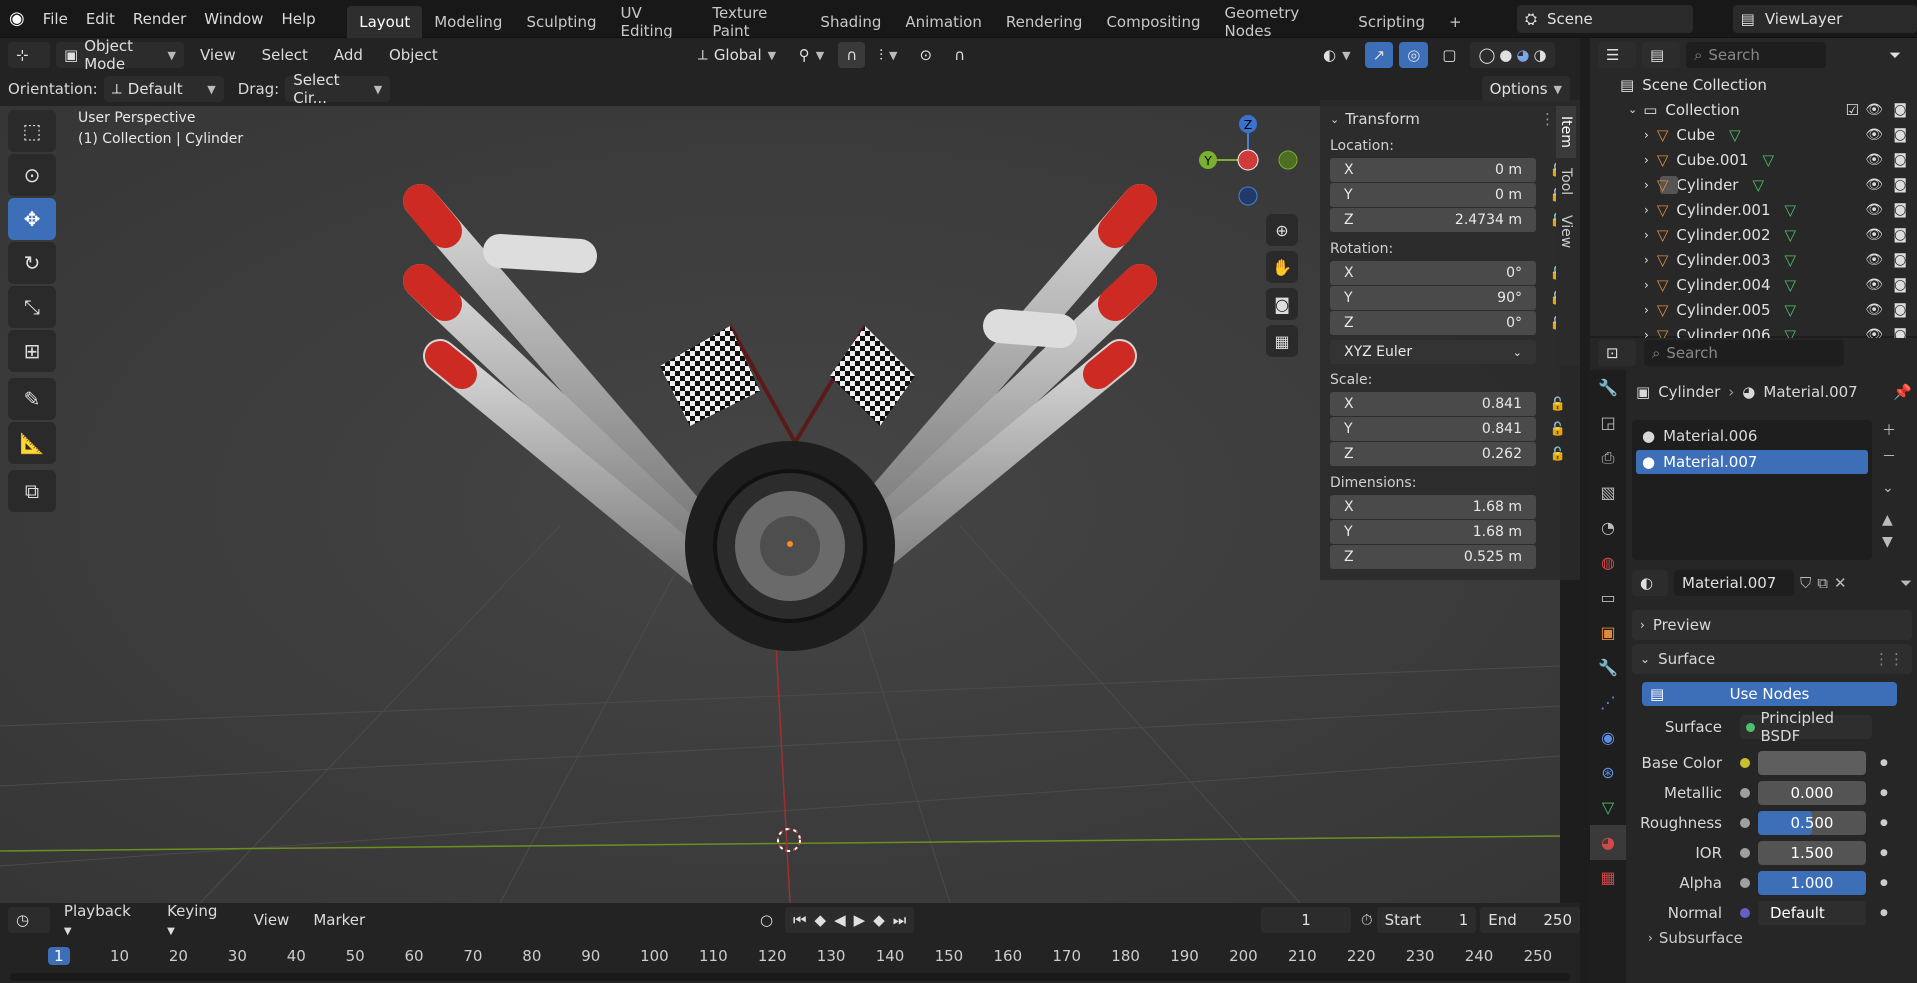  I want to click on menu-file: File, so click(55, 19).